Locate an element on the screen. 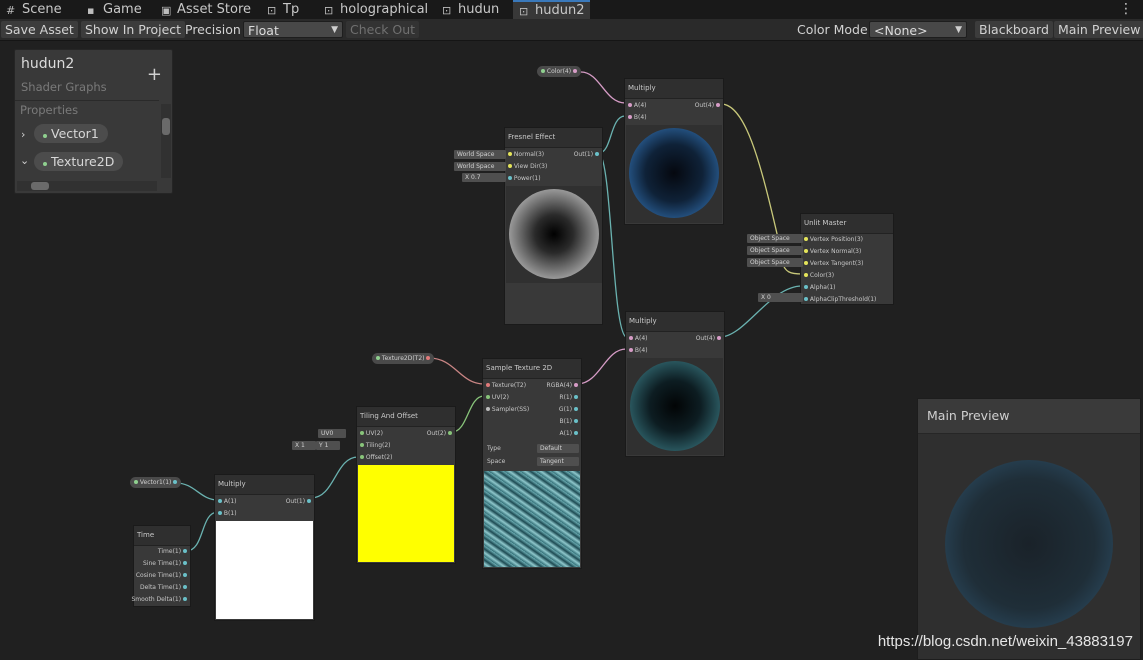 The width and height of the screenshot is (1143, 660). axis-label: Y is located at coordinates (321, 445).